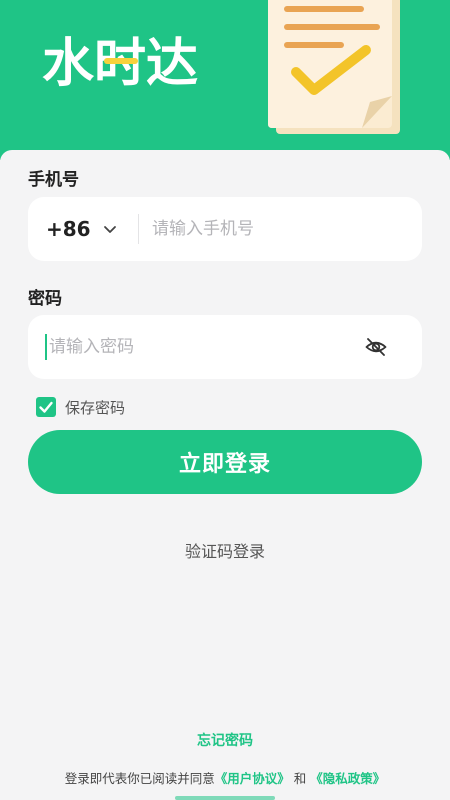 The width and height of the screenshot is (450, 800). I want to click on password-input, so click(194, 347).